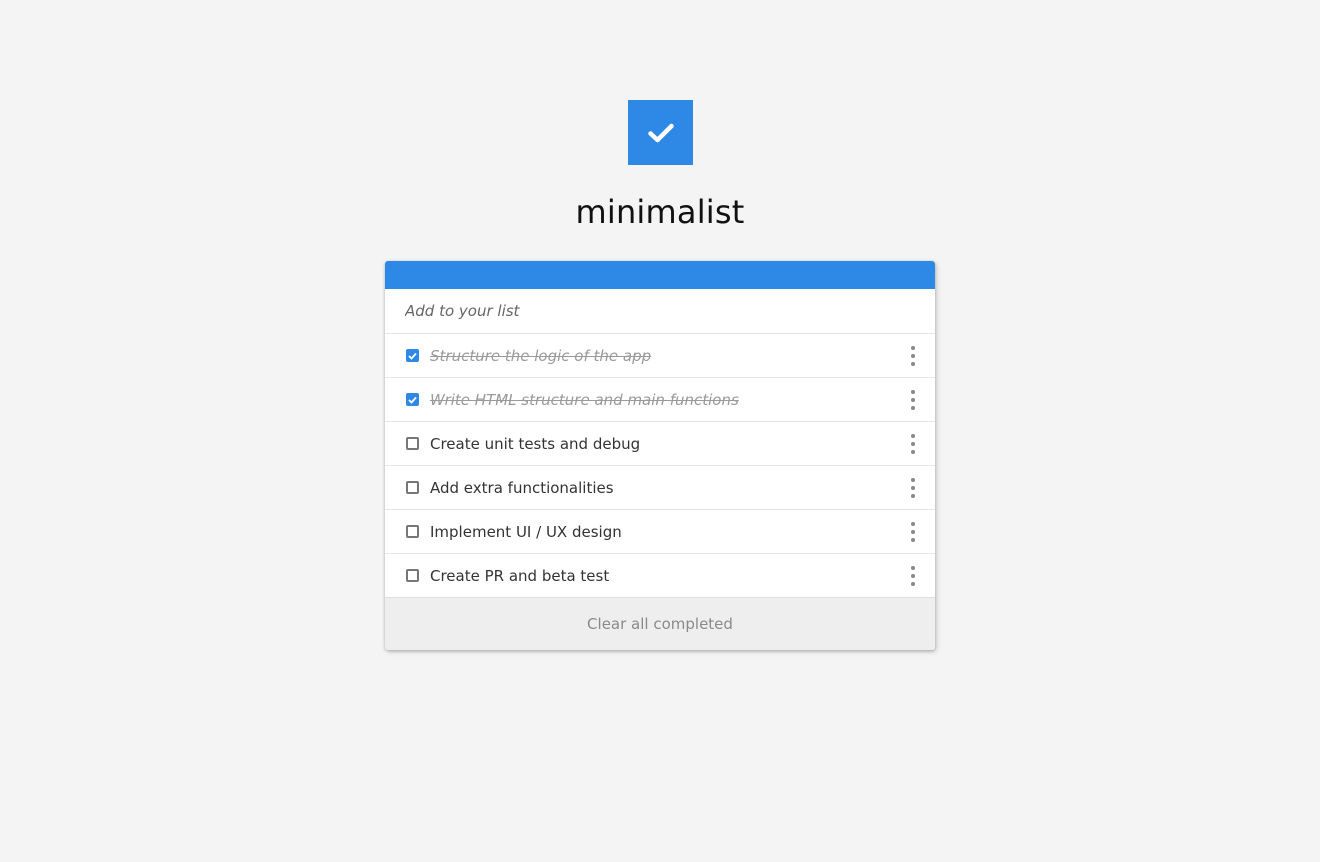 The height and width of the screenshot is (862, 1320). Describe the element at coordinates (584, 399) in the screenshot. I see `todo-text: Write HTML structure and main functions` at that location.